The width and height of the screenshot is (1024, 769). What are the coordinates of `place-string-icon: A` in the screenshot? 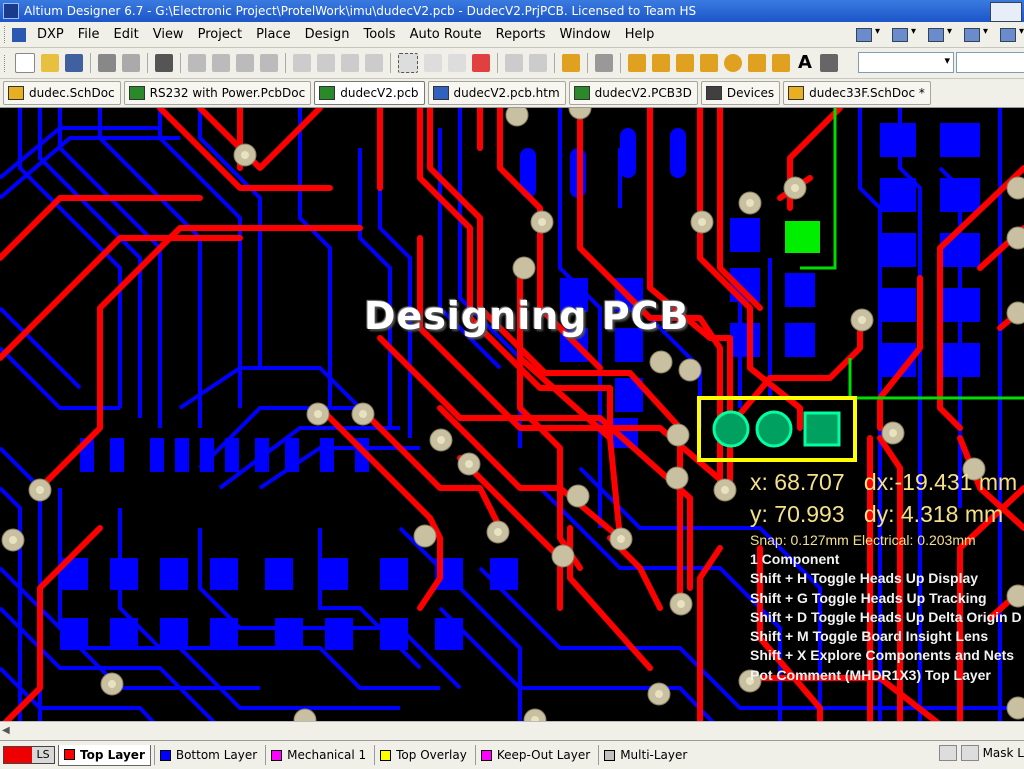 It's located at (805, 63).